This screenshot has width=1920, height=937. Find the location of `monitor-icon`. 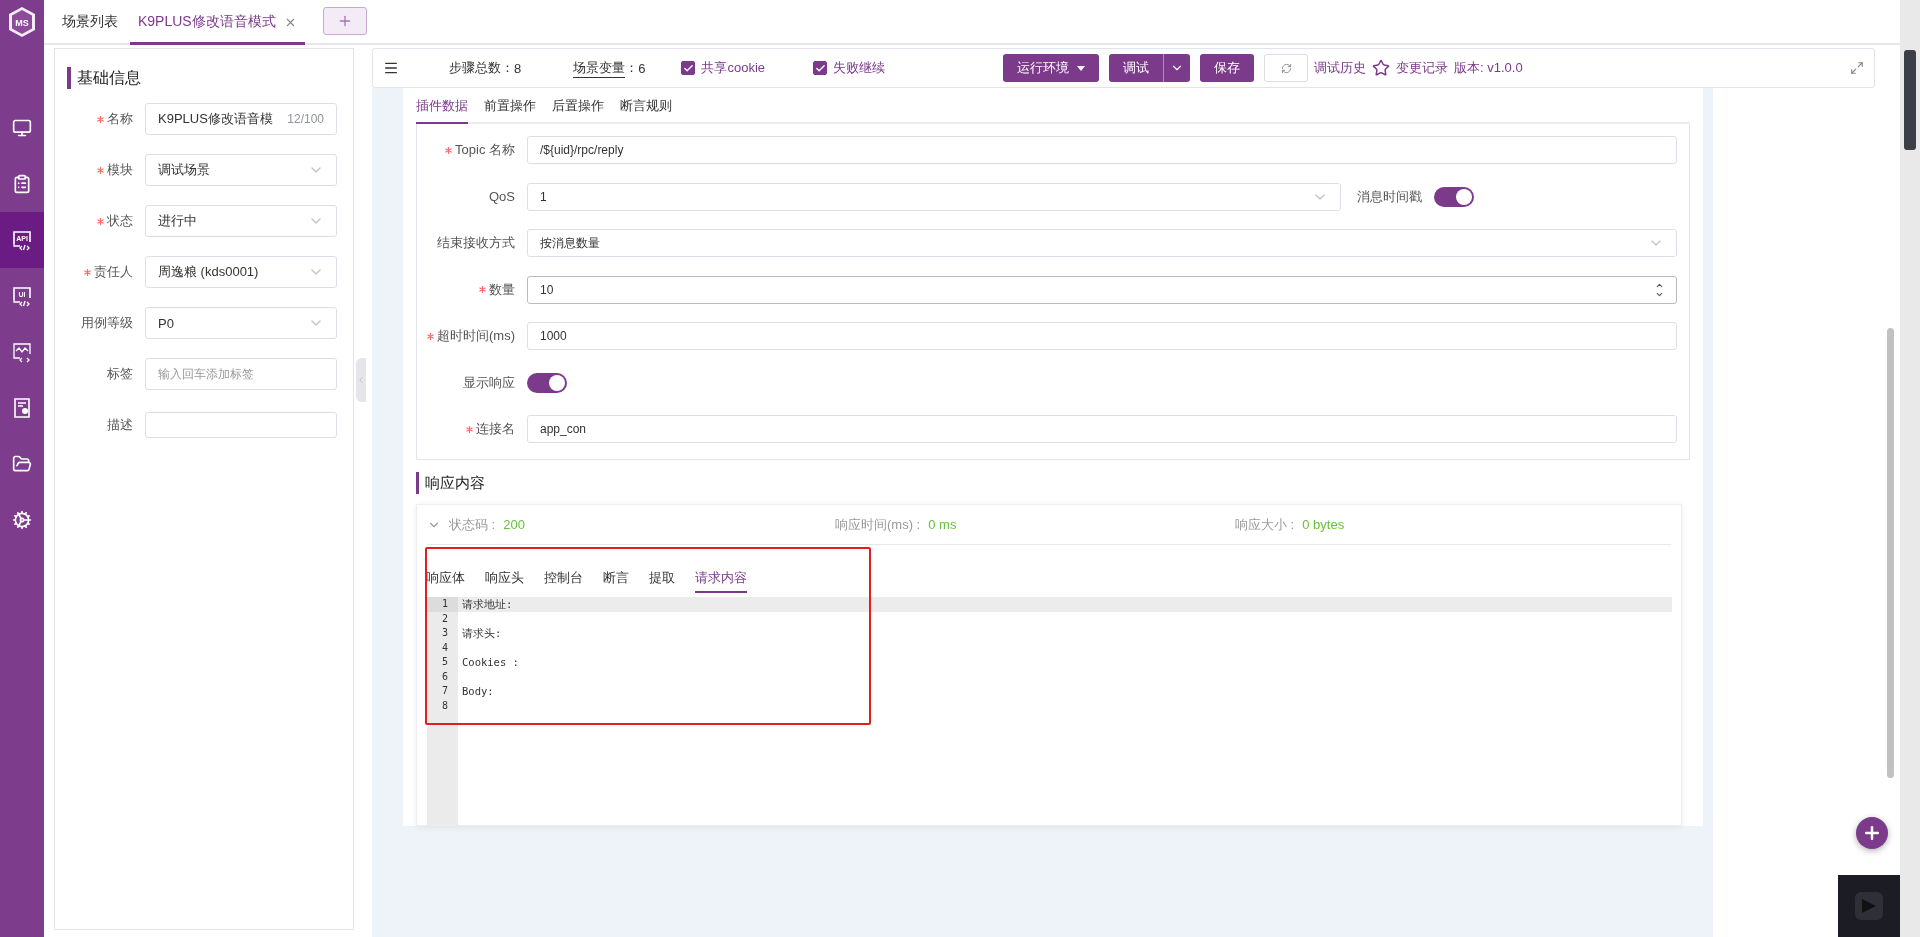

monitor-icon is located at coordinates (22, 128).